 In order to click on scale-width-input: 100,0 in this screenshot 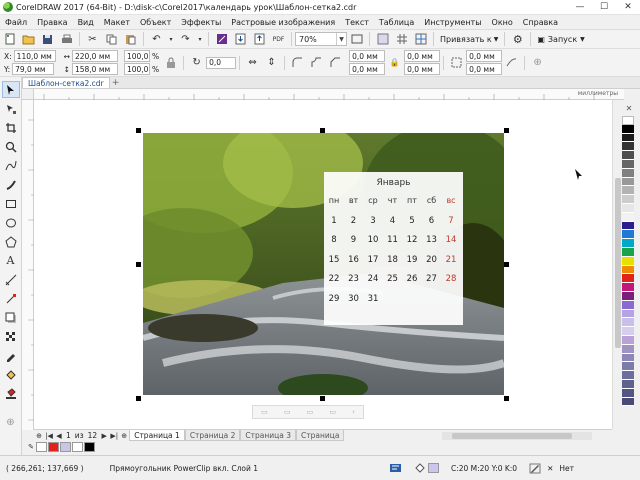, I will do `click(136, 56)`.